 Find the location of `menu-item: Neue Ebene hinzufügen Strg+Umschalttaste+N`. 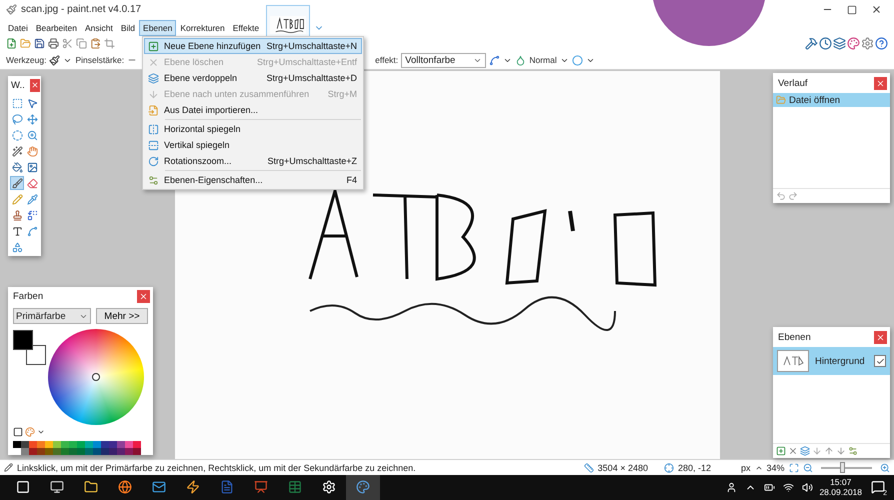

menu-item: Neue Ebene hinzufügen Strg+Umschalttaste+N is located at coordinates (253, 46).